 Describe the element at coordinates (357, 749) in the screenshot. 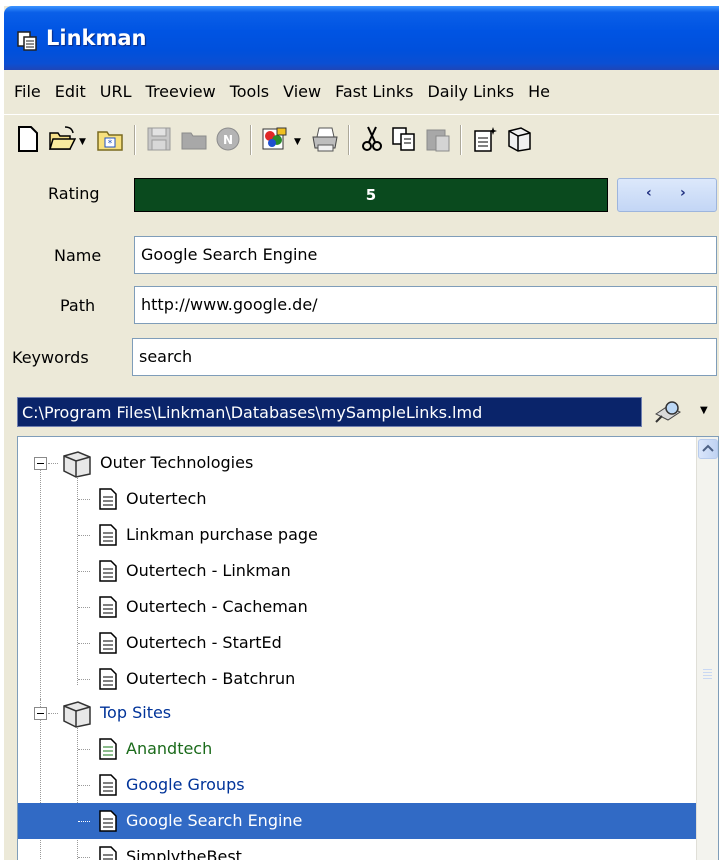

I see `tree-item: Anandtech` at that location.